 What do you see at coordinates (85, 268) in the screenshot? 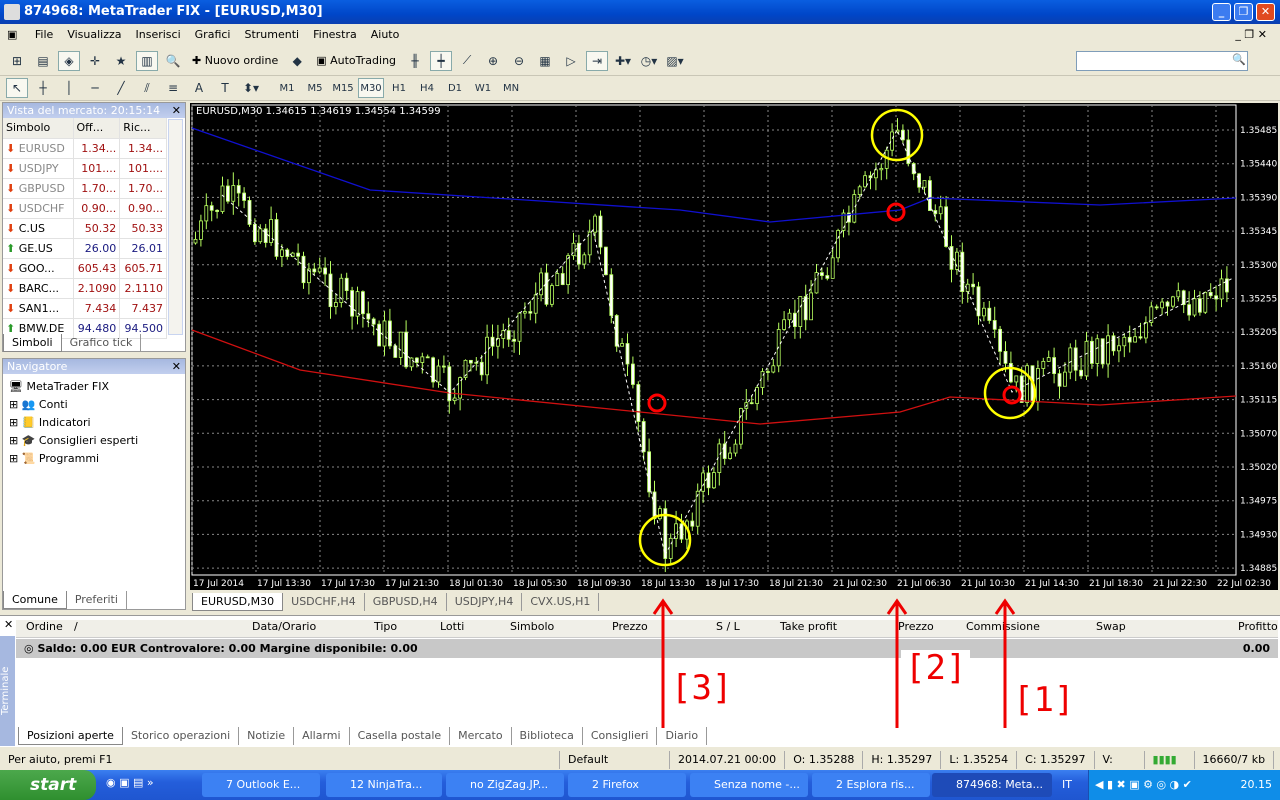
I see `market-watch-row: ⬇ GOO... 605.43 605.71` at bounding box center [85, 268].